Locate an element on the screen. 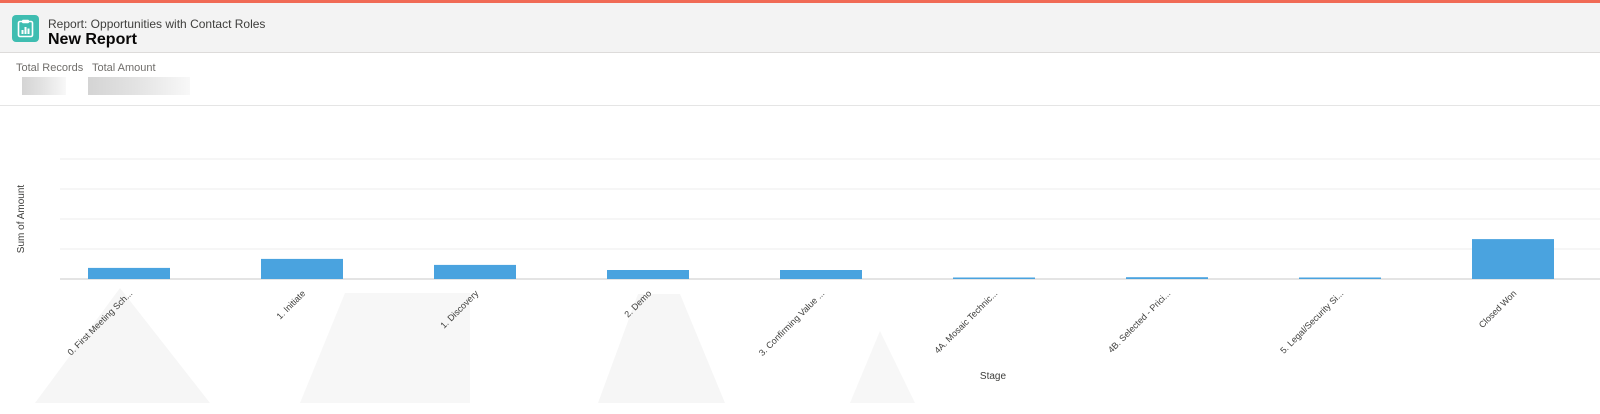  report-icon is located at coordinates (25, 28).